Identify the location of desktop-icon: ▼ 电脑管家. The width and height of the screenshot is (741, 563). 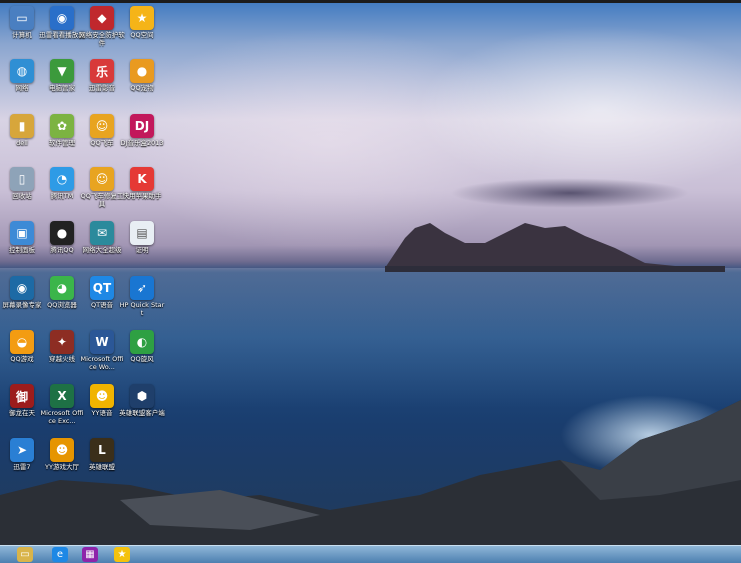
(62, 76).